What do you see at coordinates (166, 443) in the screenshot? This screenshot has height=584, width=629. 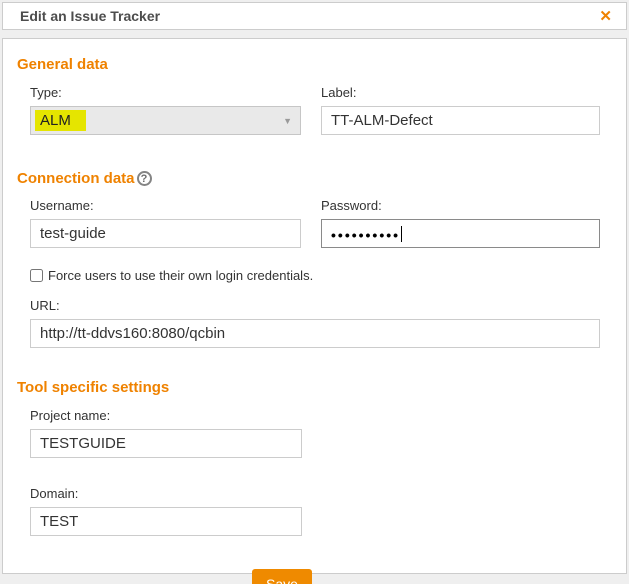 I see `project-name-input` at bounding box center [166, 443].